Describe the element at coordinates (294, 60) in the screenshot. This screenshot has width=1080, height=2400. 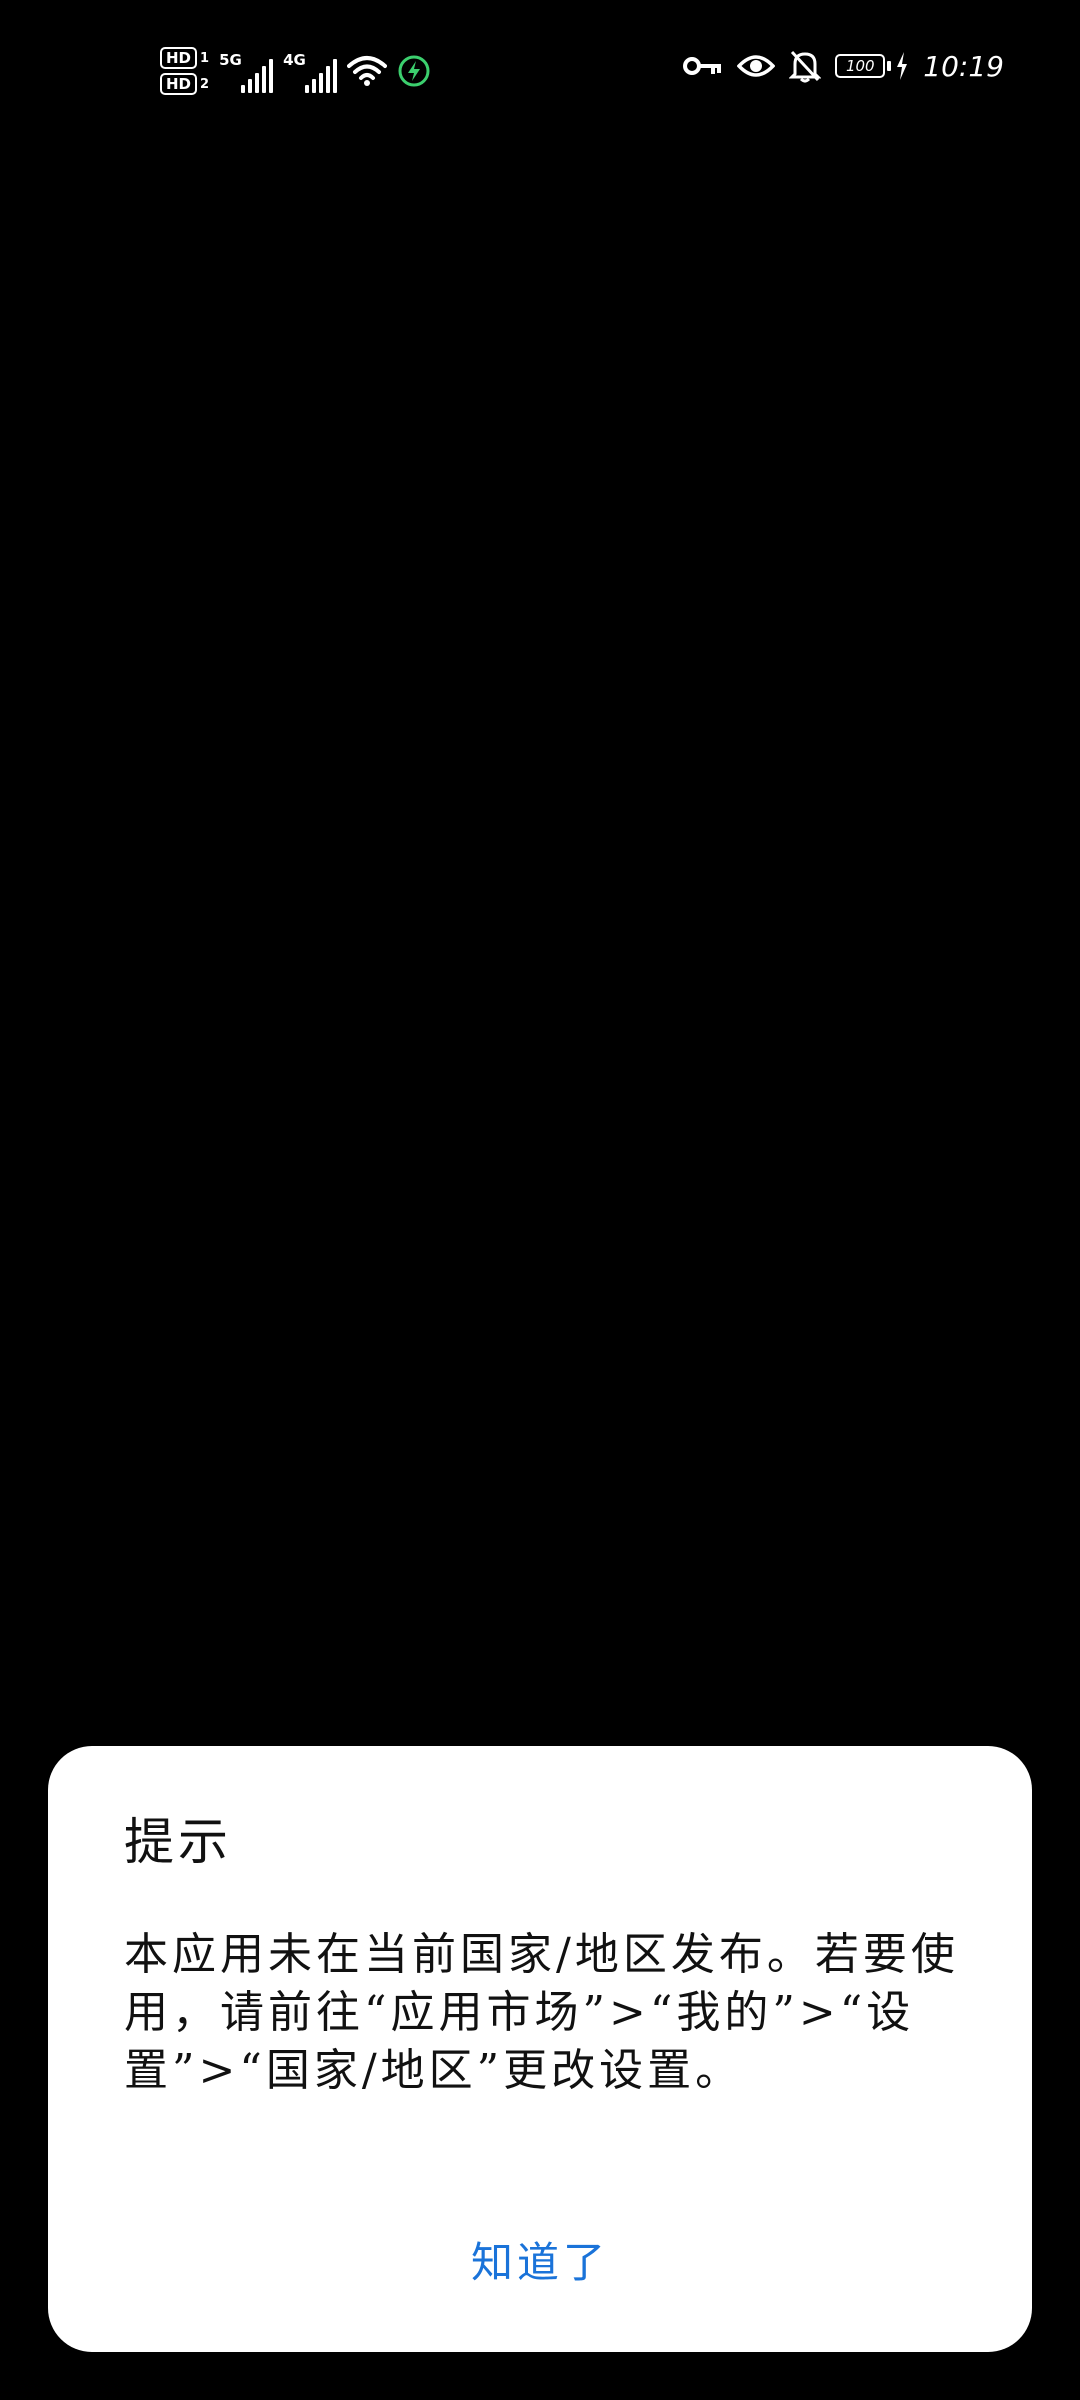
I see `network-type-label: 4G` at that location.